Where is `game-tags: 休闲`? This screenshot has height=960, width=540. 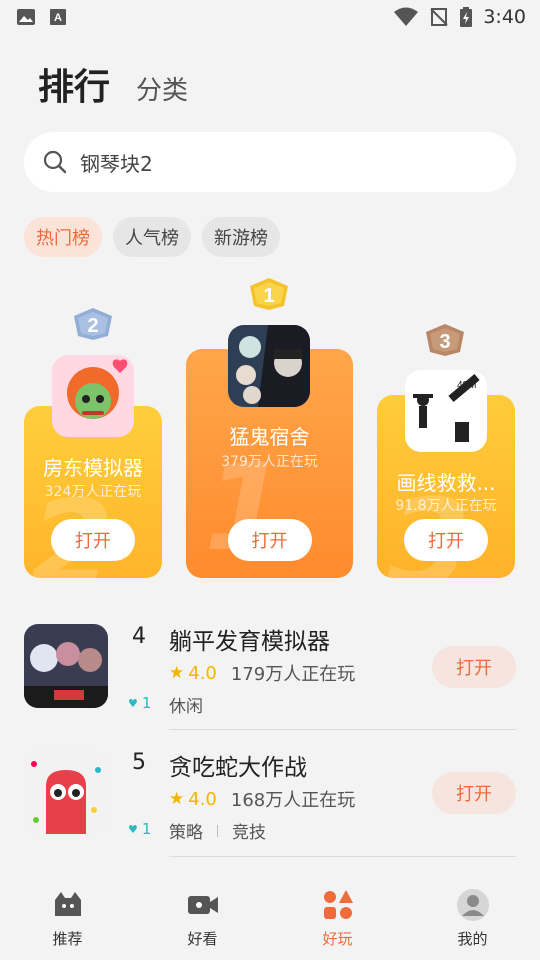 game-tags: 休闲 is located at coordinates (186, 704).